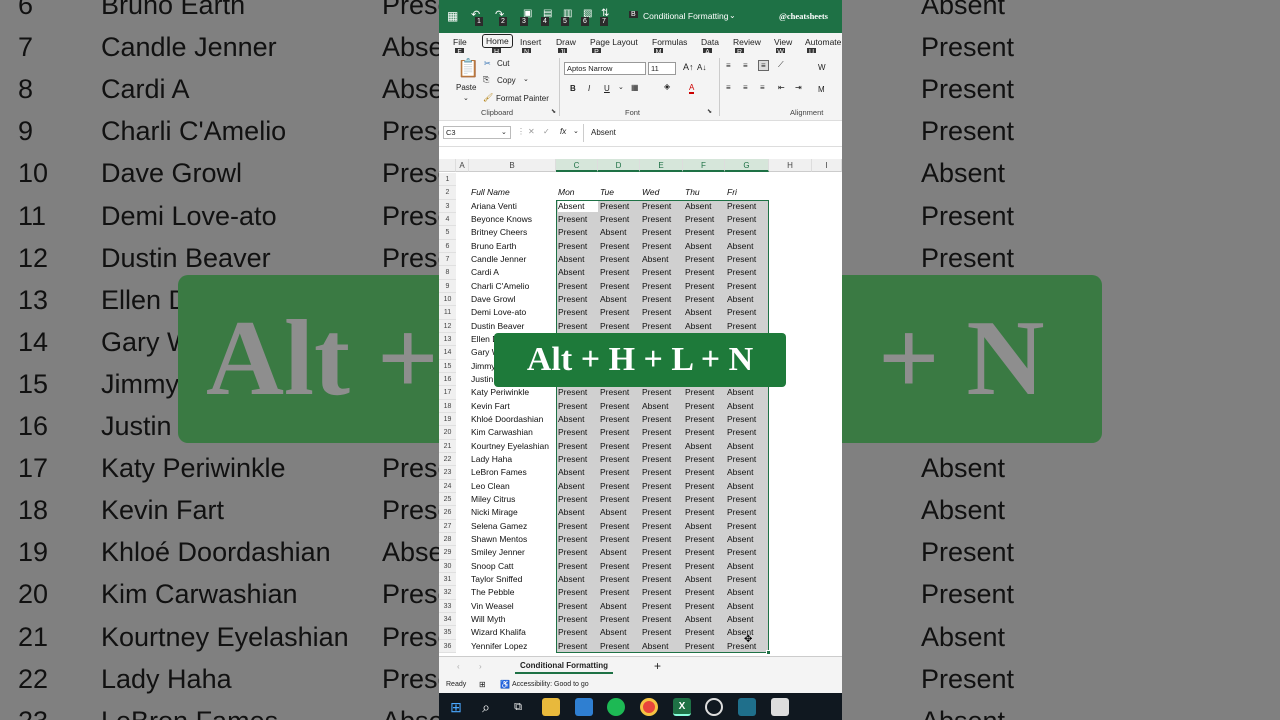 Image resolution: width=1280 pixels, height=720 pixels. Describe the element at coordinates (704, 165) in the screenshot. I see `column-header-f: F` at that location.